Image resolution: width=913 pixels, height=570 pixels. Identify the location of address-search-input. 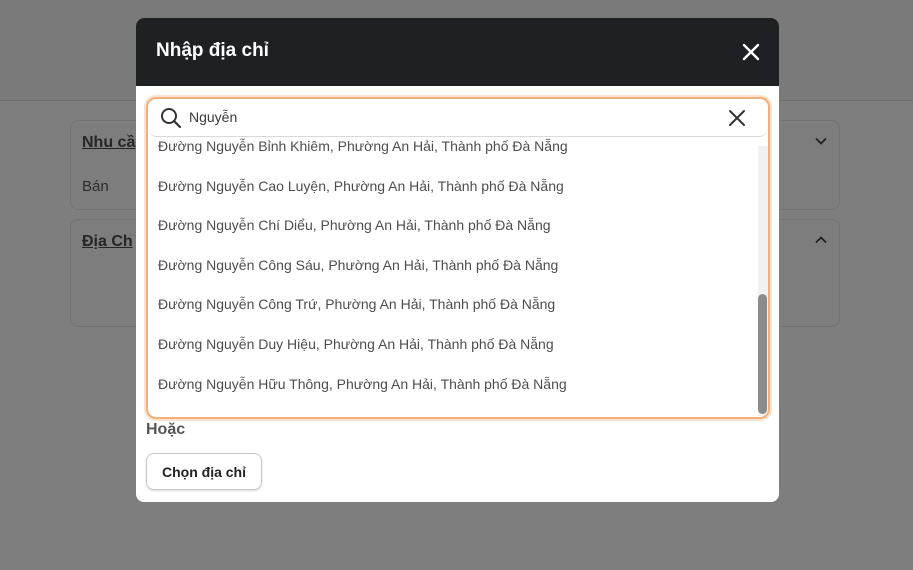
(449, 117).